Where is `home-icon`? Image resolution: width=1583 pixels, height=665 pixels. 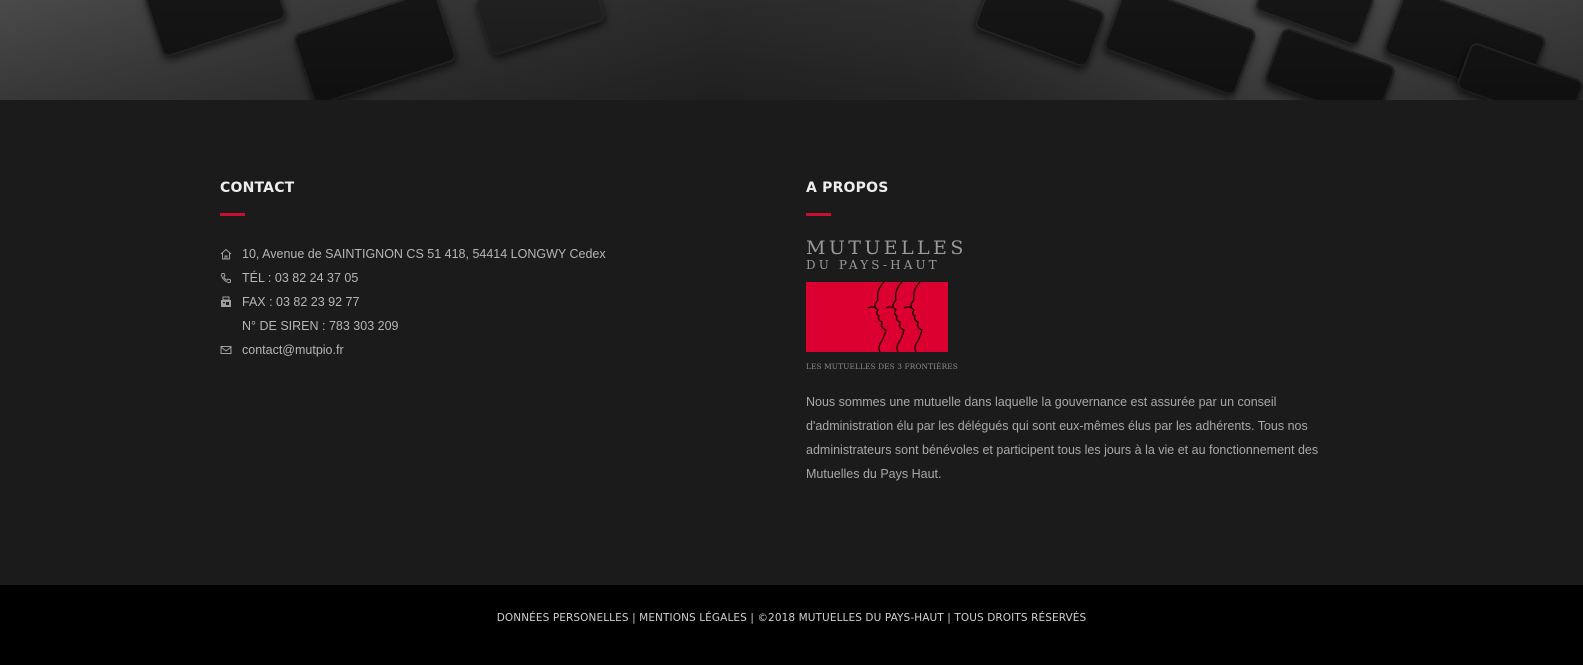
home-icon is located at coordinates (226, 254).